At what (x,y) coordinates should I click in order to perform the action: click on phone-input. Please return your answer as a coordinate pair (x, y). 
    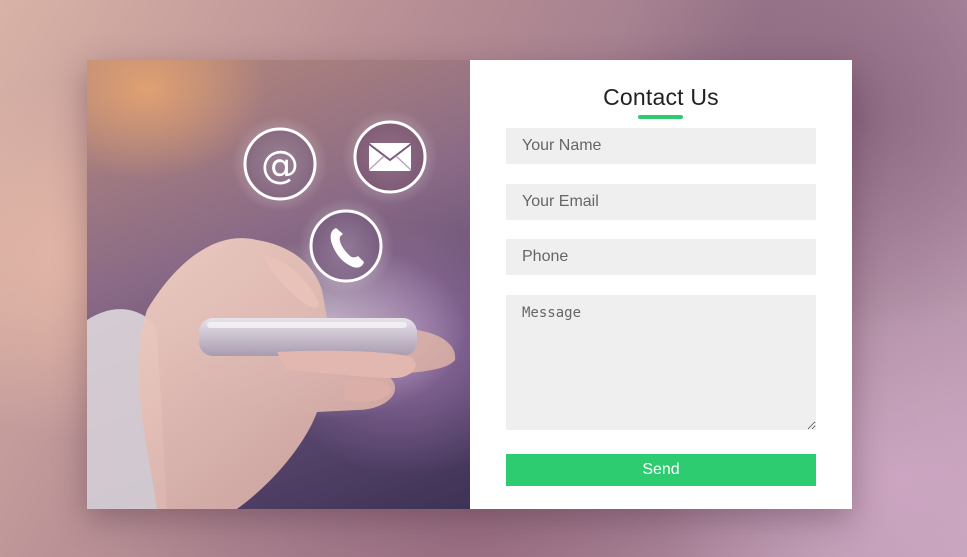
    Looking at the image, I should click on (661, 257).